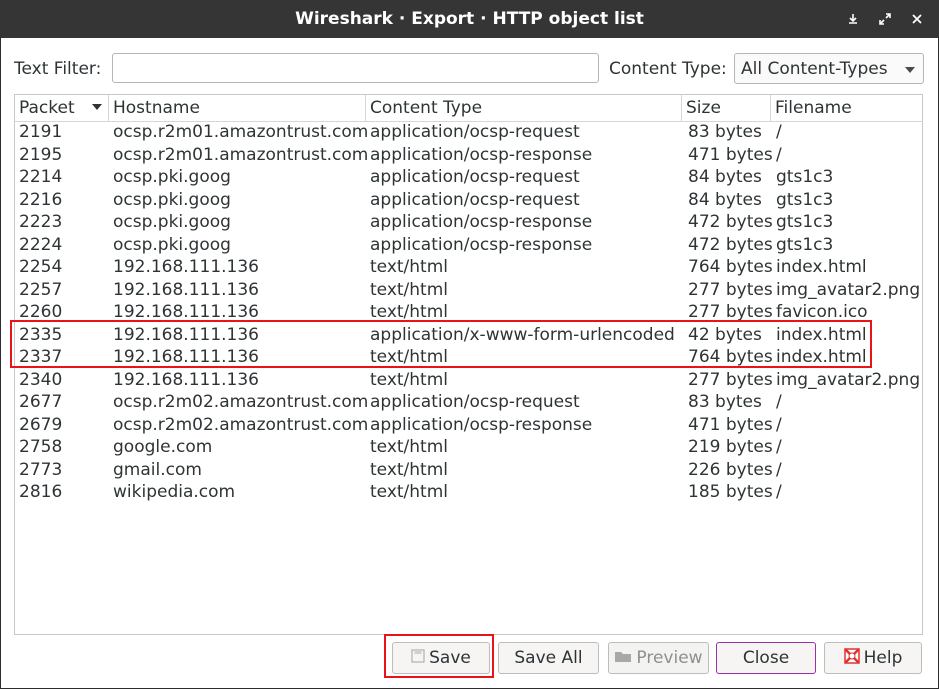  What do you see at coordinates (97, 107) in the screenshot?
I see `sort-descending-icon` at bounding box center [97, 107].